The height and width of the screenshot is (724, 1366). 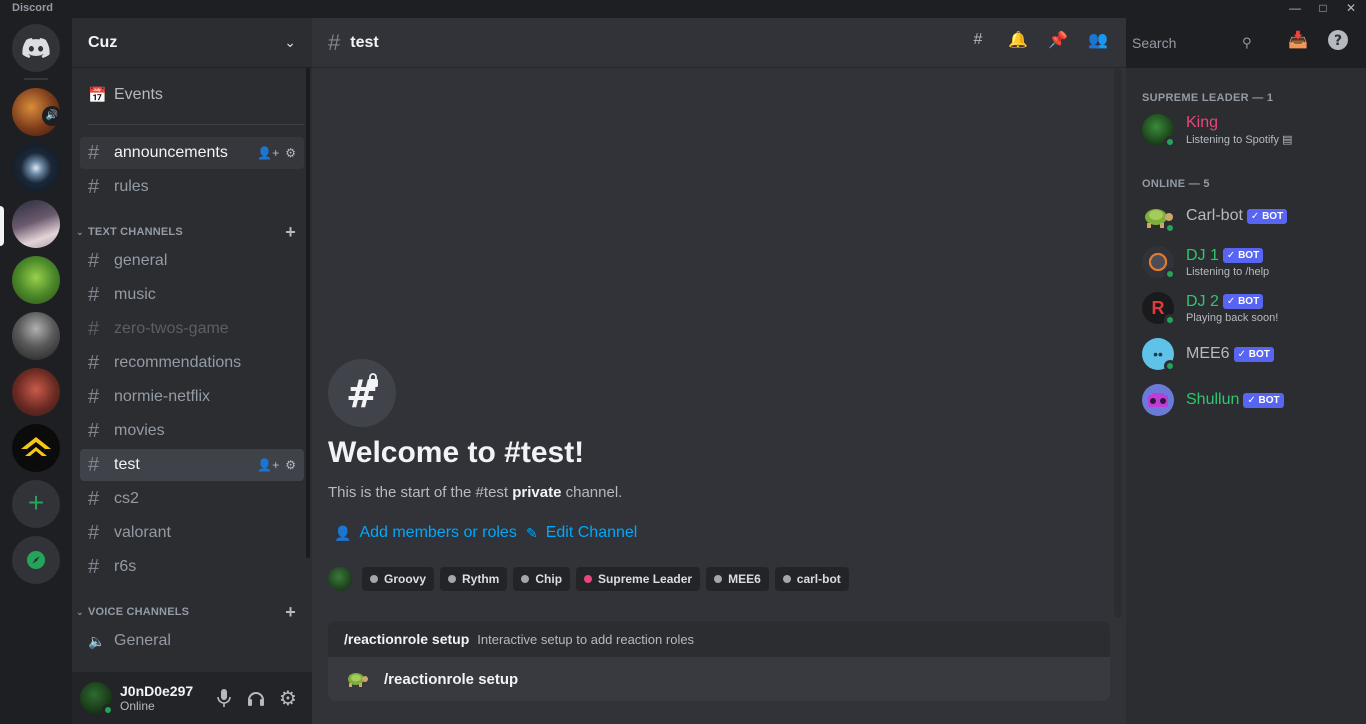 I want to click on channel-r6s: # r6s, so click(x=192, y=567).